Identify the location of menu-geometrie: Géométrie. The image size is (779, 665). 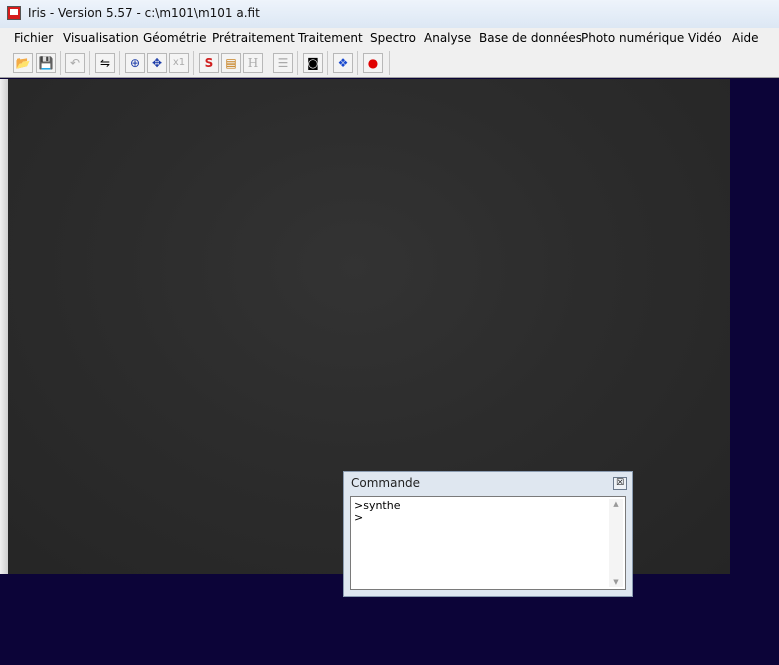
(174, 38).